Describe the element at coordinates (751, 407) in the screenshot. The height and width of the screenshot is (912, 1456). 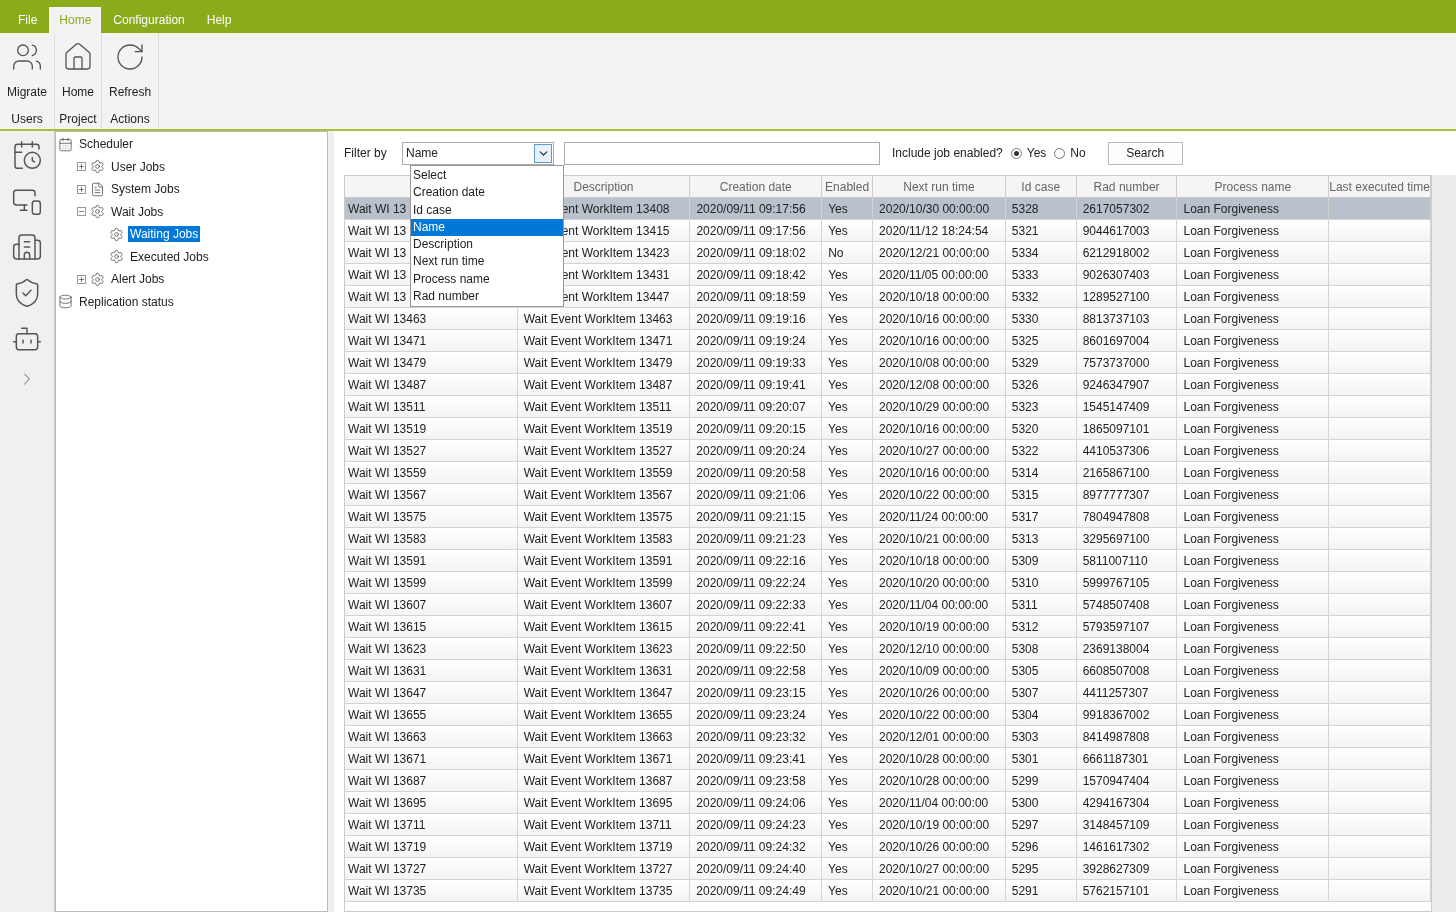
I see `table-cell-text: 2020/09/11 09:20:07` at that location.